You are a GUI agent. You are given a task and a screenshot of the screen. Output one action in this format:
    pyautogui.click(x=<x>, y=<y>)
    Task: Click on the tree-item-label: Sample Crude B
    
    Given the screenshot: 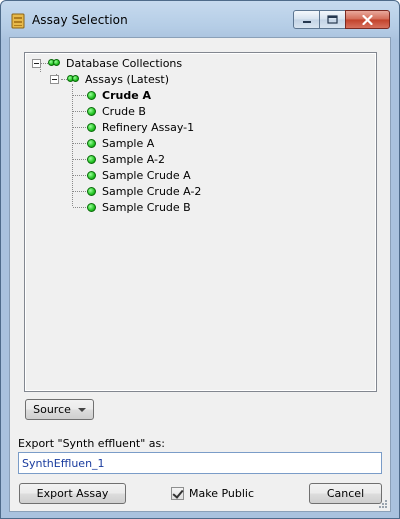 What is the action you would take?
    pyautogui.click(x=146, y=207)
    